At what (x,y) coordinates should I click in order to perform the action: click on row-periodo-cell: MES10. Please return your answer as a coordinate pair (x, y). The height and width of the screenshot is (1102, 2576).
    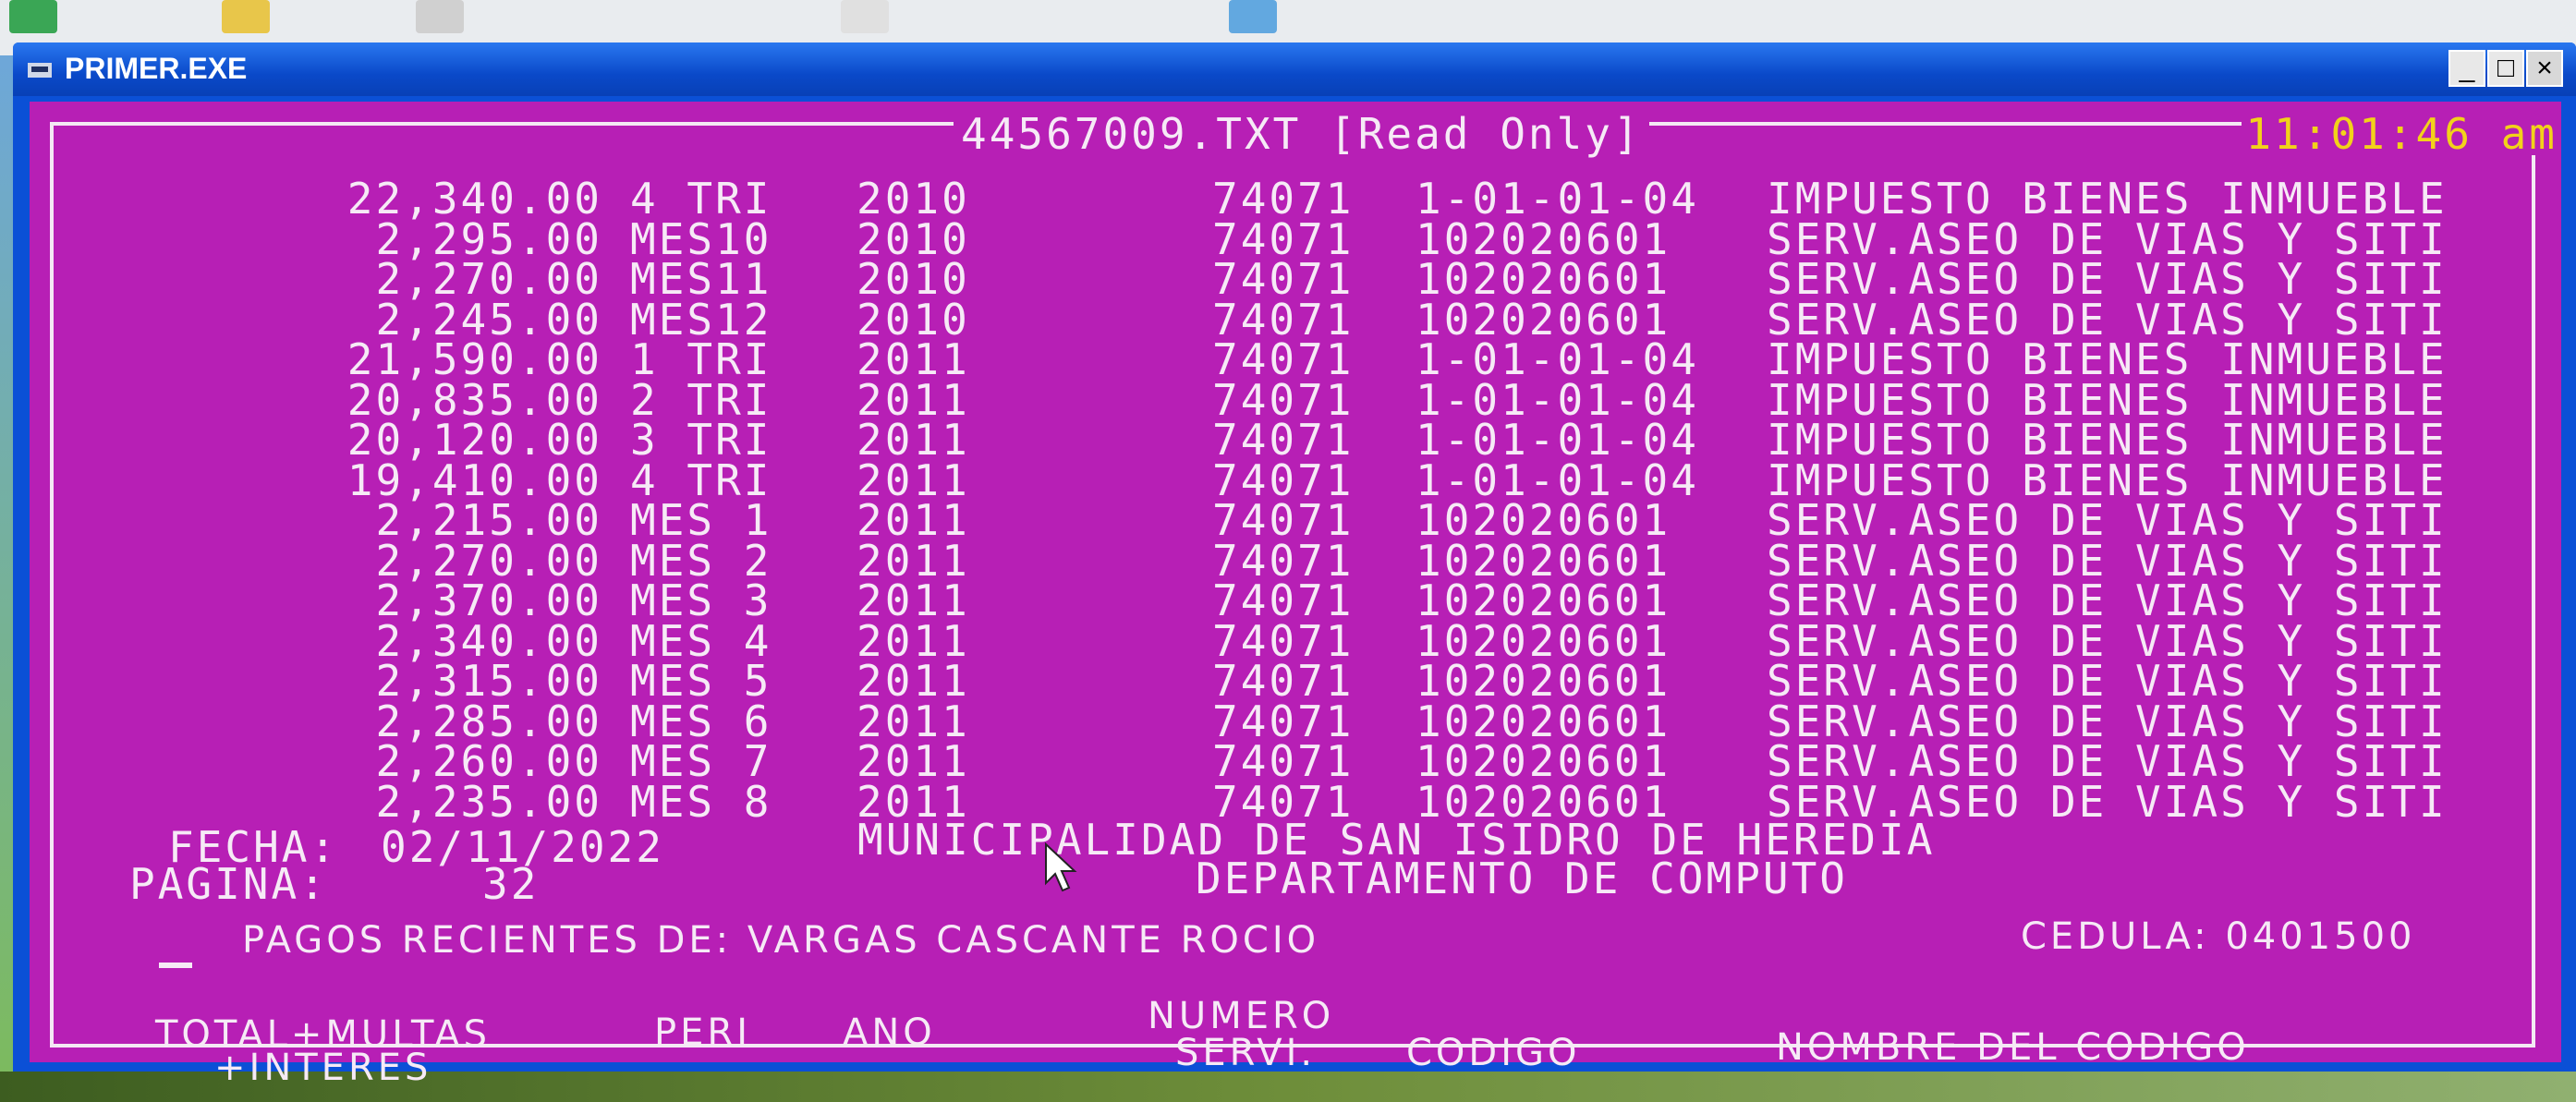
    Looking at the image, I should click on (701, 238).